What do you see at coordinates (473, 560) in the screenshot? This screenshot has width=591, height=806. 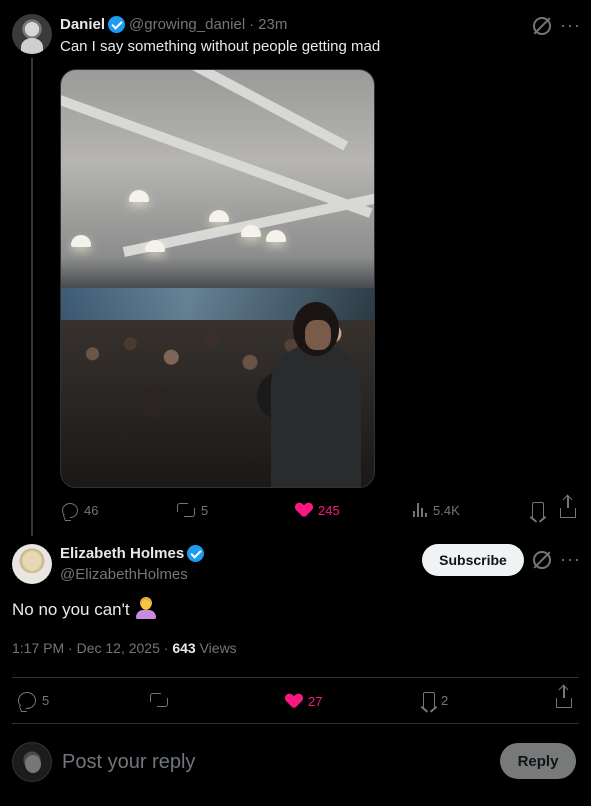 I see `subscribe-button: Subscribe` at bounding box center [473, 560].